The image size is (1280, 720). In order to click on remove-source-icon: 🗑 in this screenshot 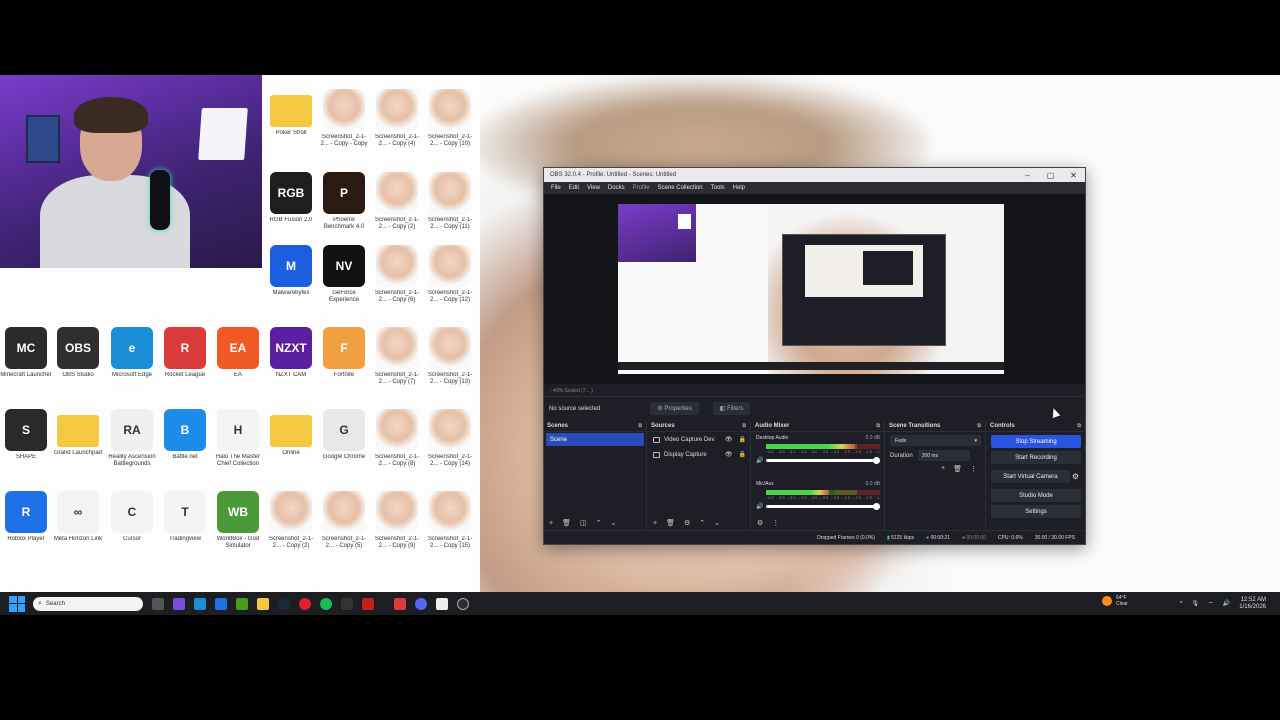, I will do `click(670, 523)`.